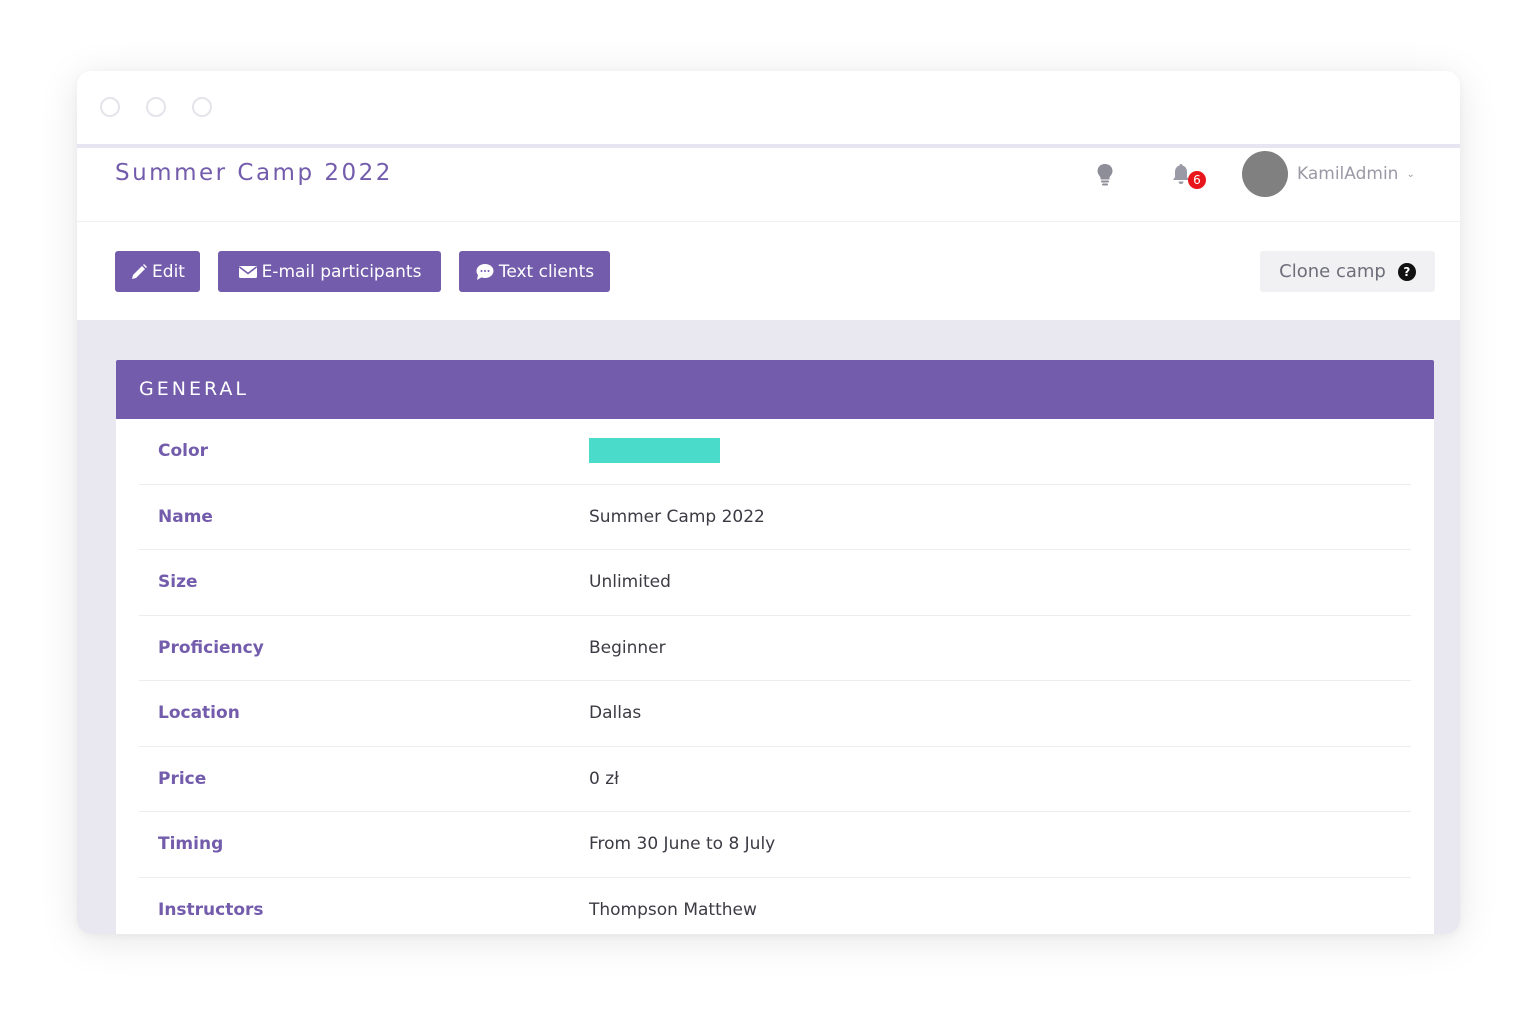  I want to click on detail-value: Dallas, so click(615, 713).